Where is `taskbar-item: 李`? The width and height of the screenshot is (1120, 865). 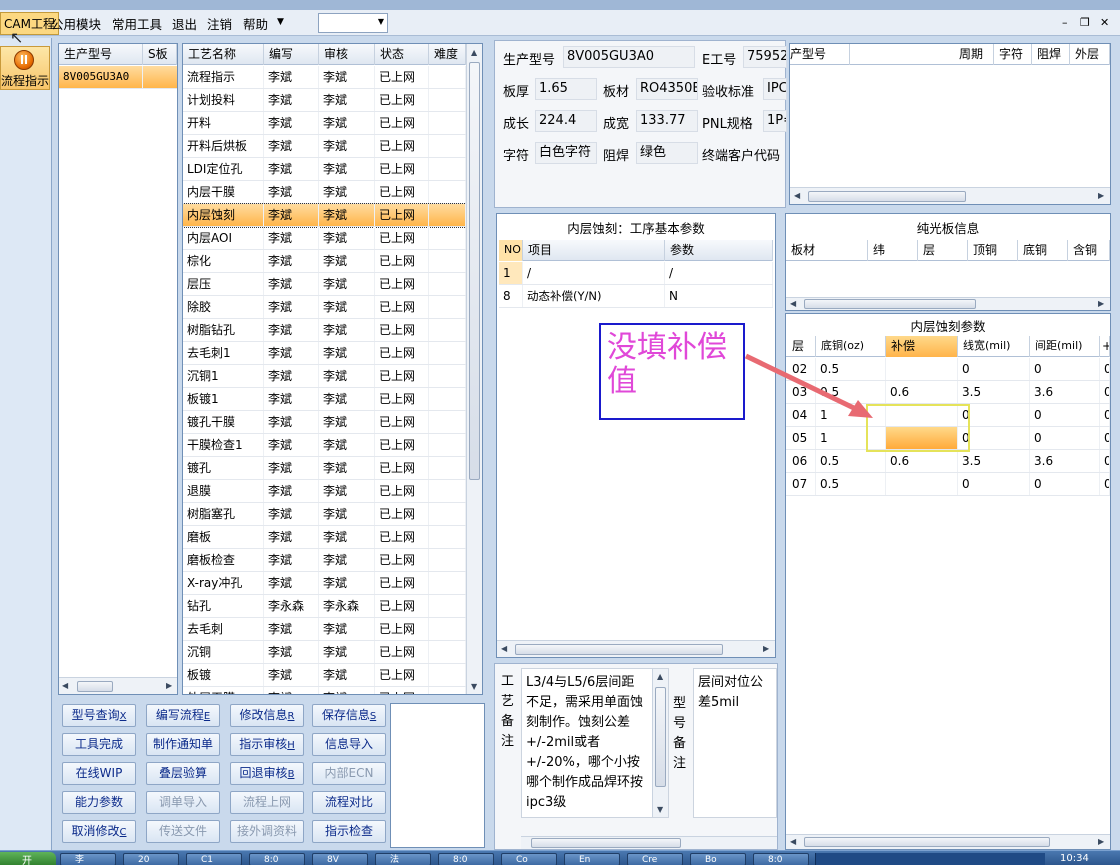 taskbar-item: 李 is located at coordinates (88, 859).